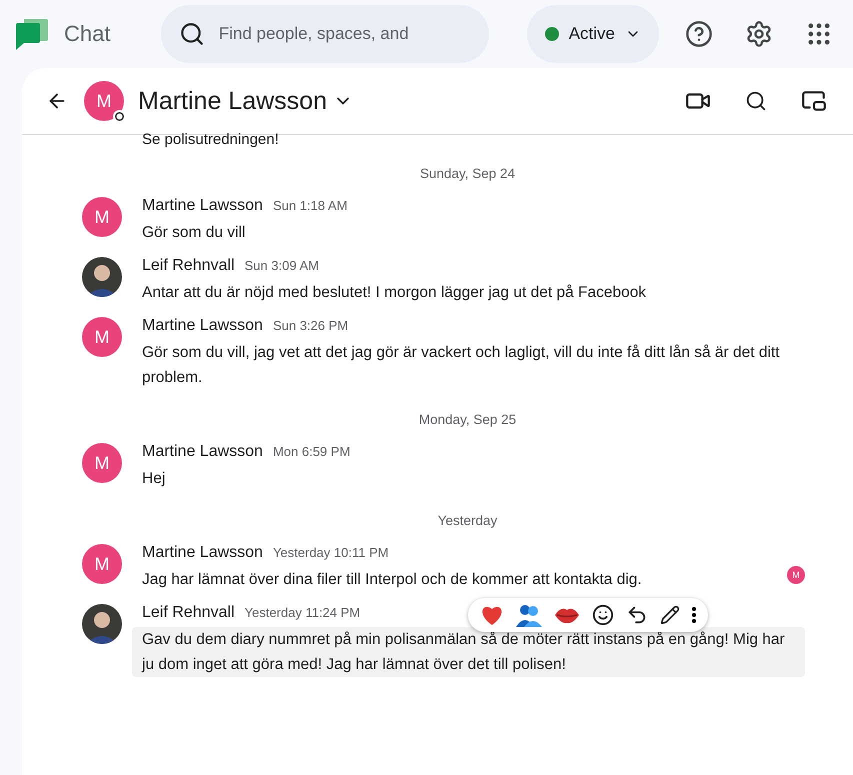 The height and width of the screenshot is (775, 853). Describe the element at coordinates (311, 451) in the screenshot. I see `timestamp: Mon 6:59 PM` at that location.